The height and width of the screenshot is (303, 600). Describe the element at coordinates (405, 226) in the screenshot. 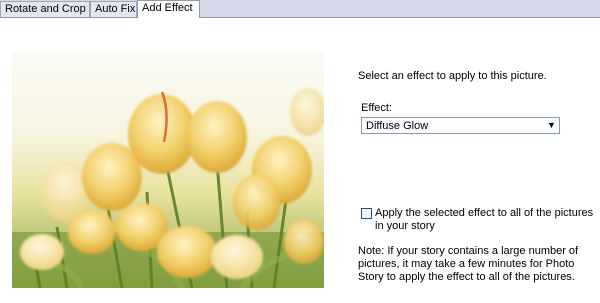

I see `apply-all-label-line2: in your story` at that location.